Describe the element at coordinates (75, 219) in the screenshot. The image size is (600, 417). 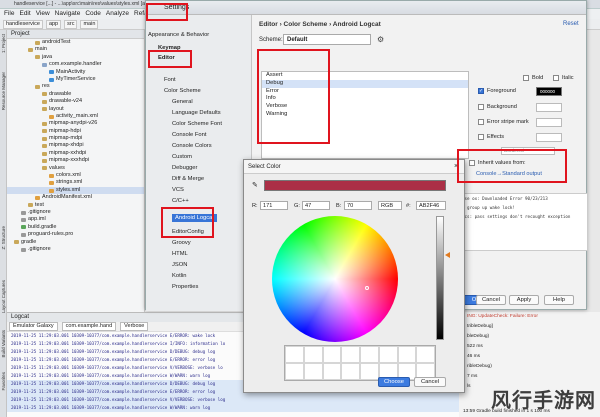
I see `tree-item: app.iml` at that location.